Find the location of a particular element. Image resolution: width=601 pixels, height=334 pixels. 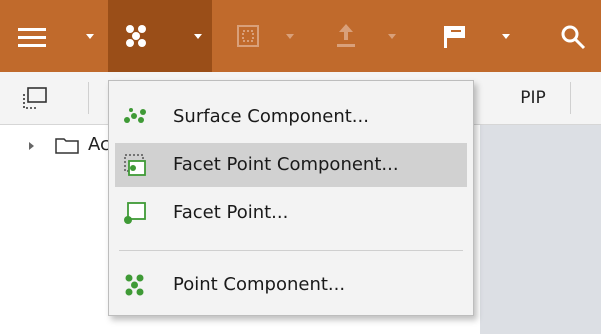

frame-select-button is located at coordinates (265, 36).